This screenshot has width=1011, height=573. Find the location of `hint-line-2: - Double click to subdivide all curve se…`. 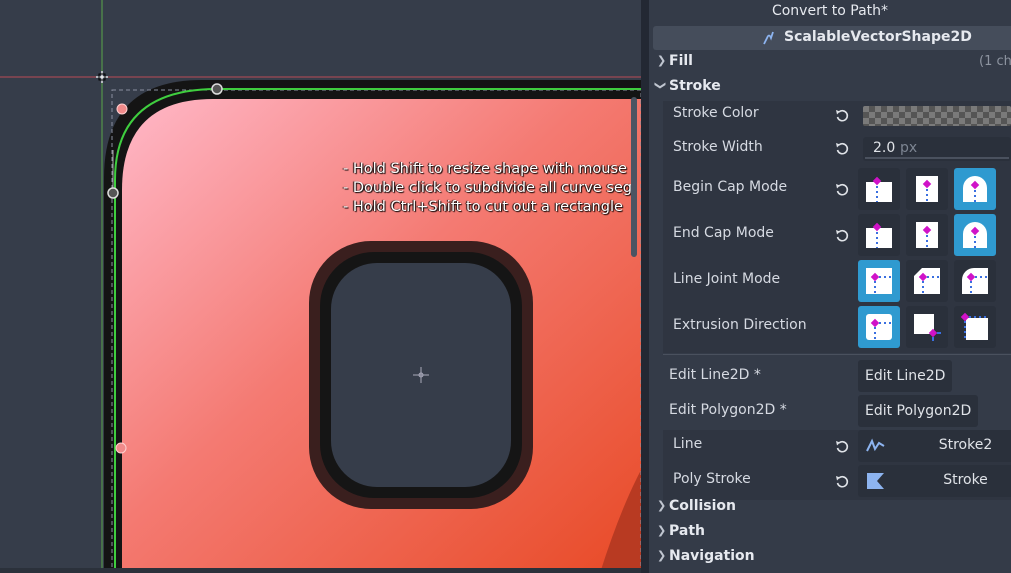

hint-line-2: - Double click to subdivide all curve se… is located at coordinates (487, 188).